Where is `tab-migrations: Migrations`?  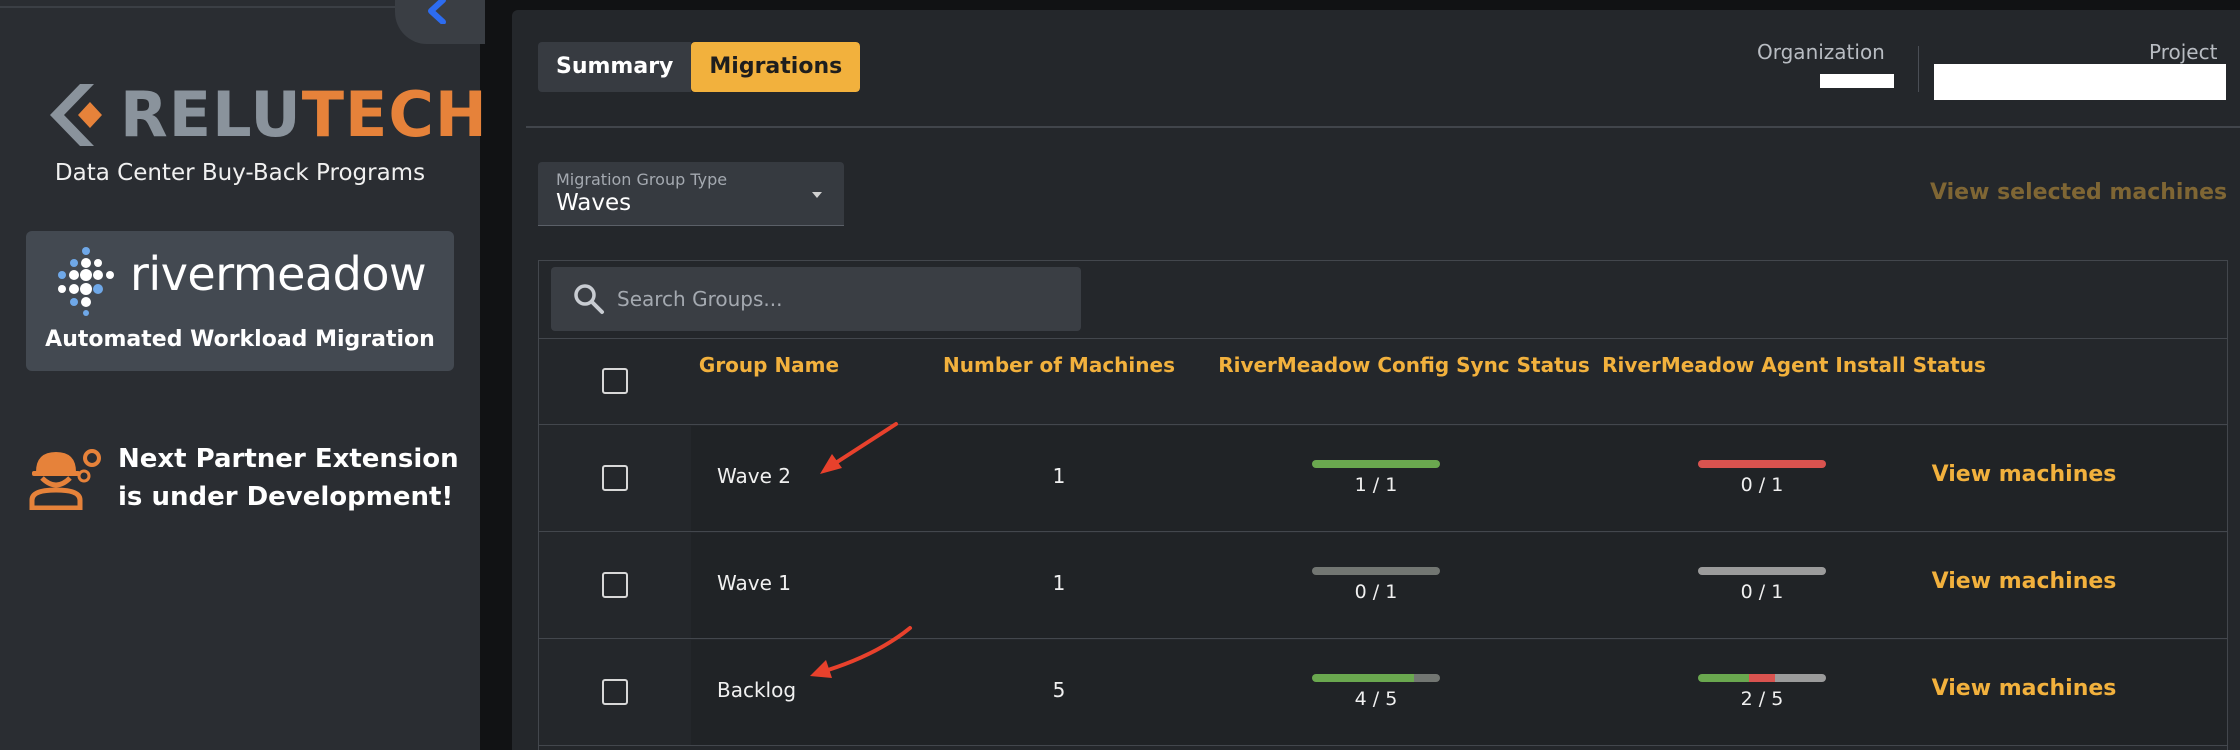 tab-migrations: Migrations is located at coordinates (776, 67).